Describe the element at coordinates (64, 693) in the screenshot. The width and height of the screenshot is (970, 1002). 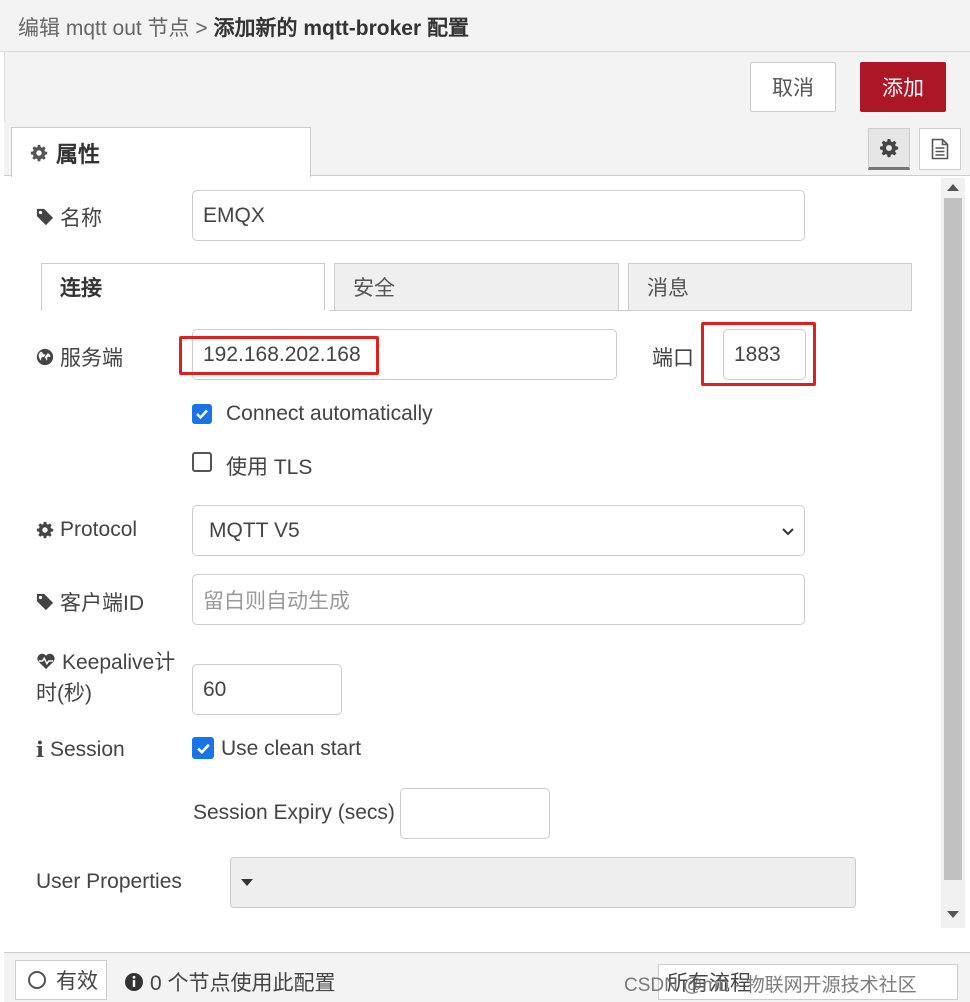
I see `keepalive-label-line2: 时(秒)` at that location.